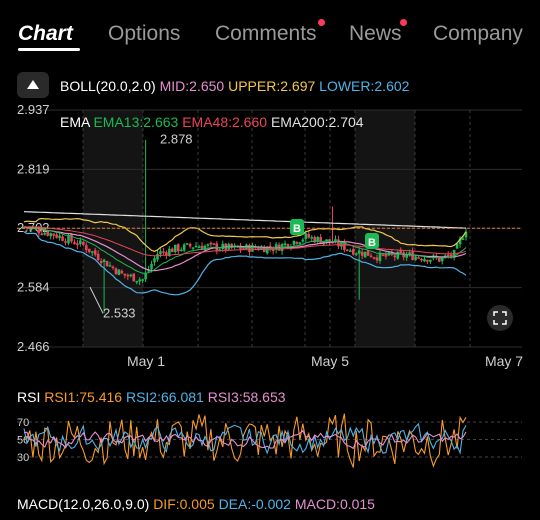 This screenshot has width=540, height=520. I want to click on dif-value: DIF:0.005, so click(184, 504).